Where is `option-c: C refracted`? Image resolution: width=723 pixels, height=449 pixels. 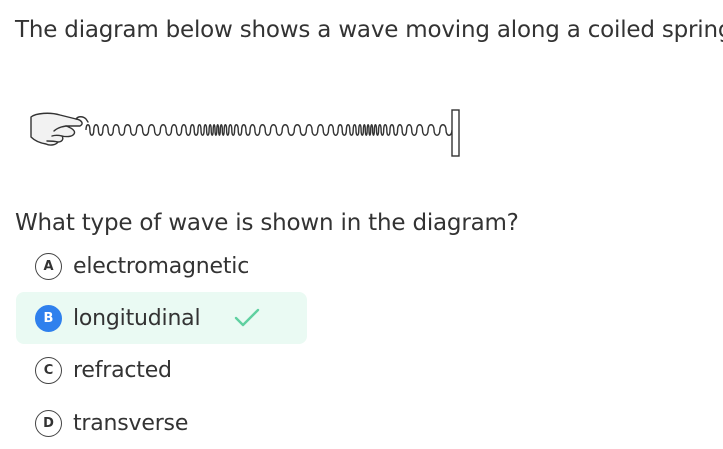
option-c: C refracted is located at coordinates (161, 370).